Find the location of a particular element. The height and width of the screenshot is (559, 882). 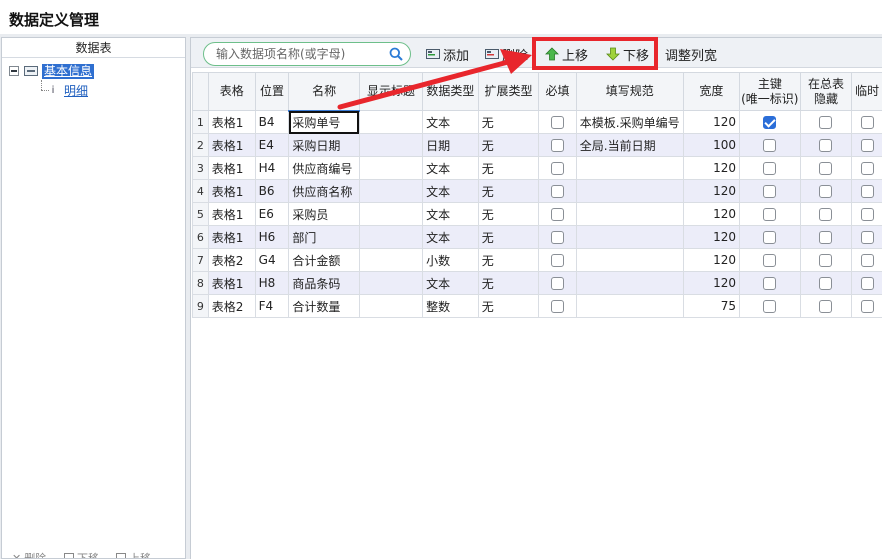

search-box is located at coordinates (307, 54).